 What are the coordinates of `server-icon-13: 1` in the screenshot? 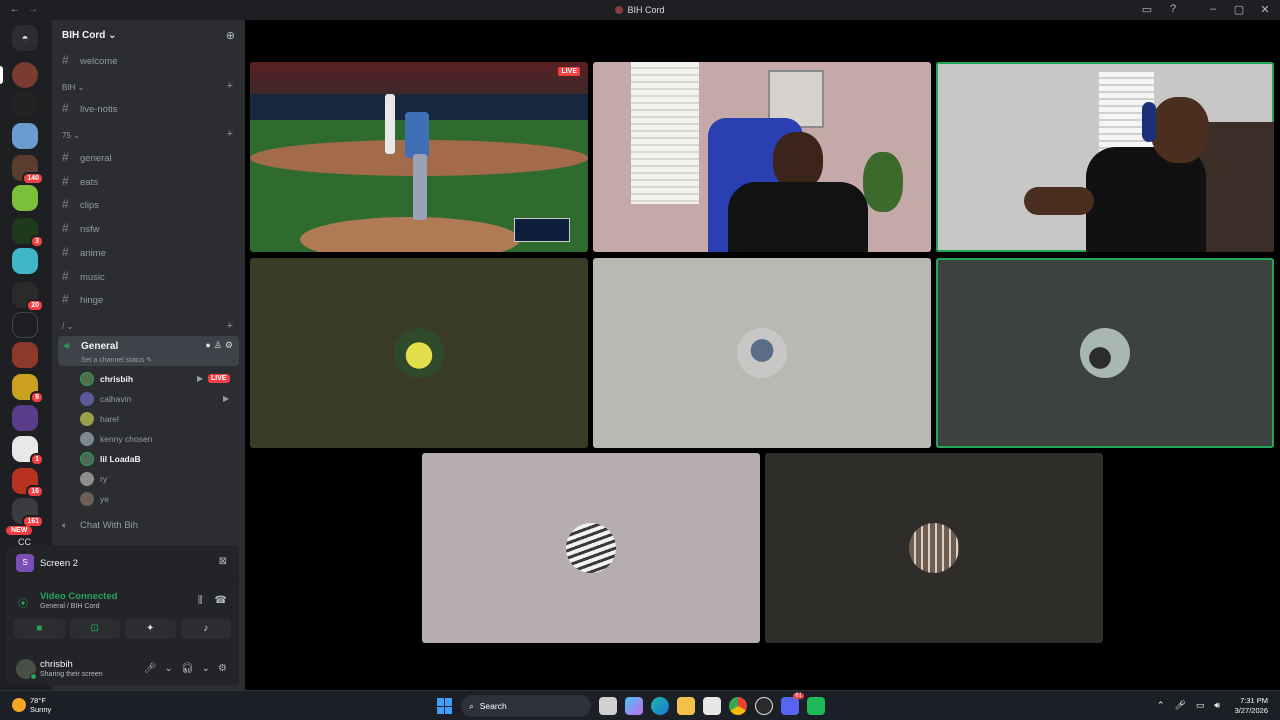 It's located at (28, 451).